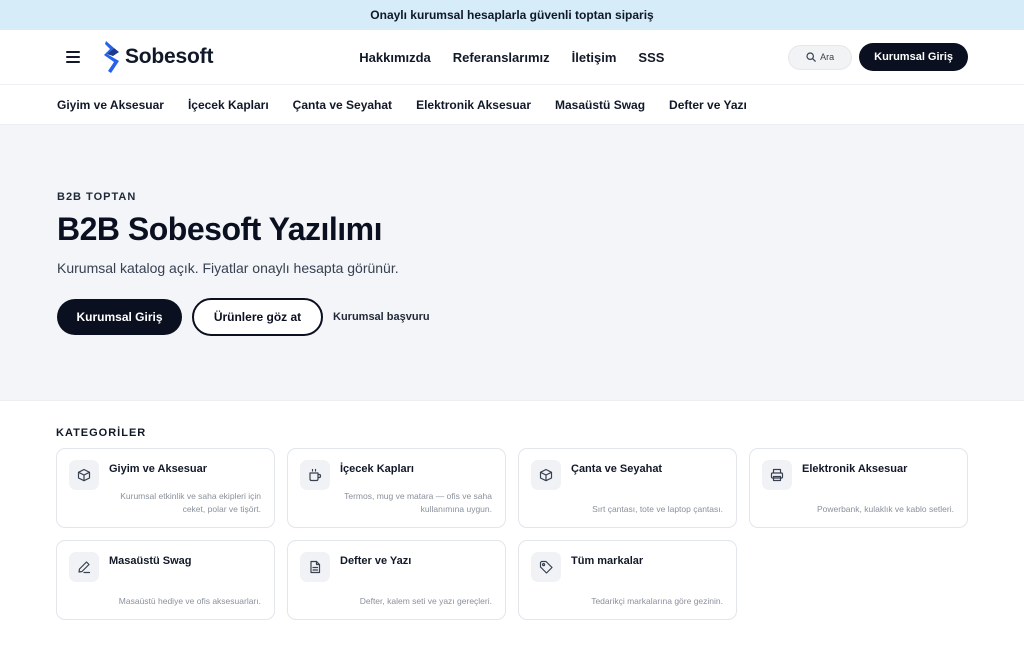  I want to click on category-nav-electronics: Elektronik Aksesuar, so click(473, 105).